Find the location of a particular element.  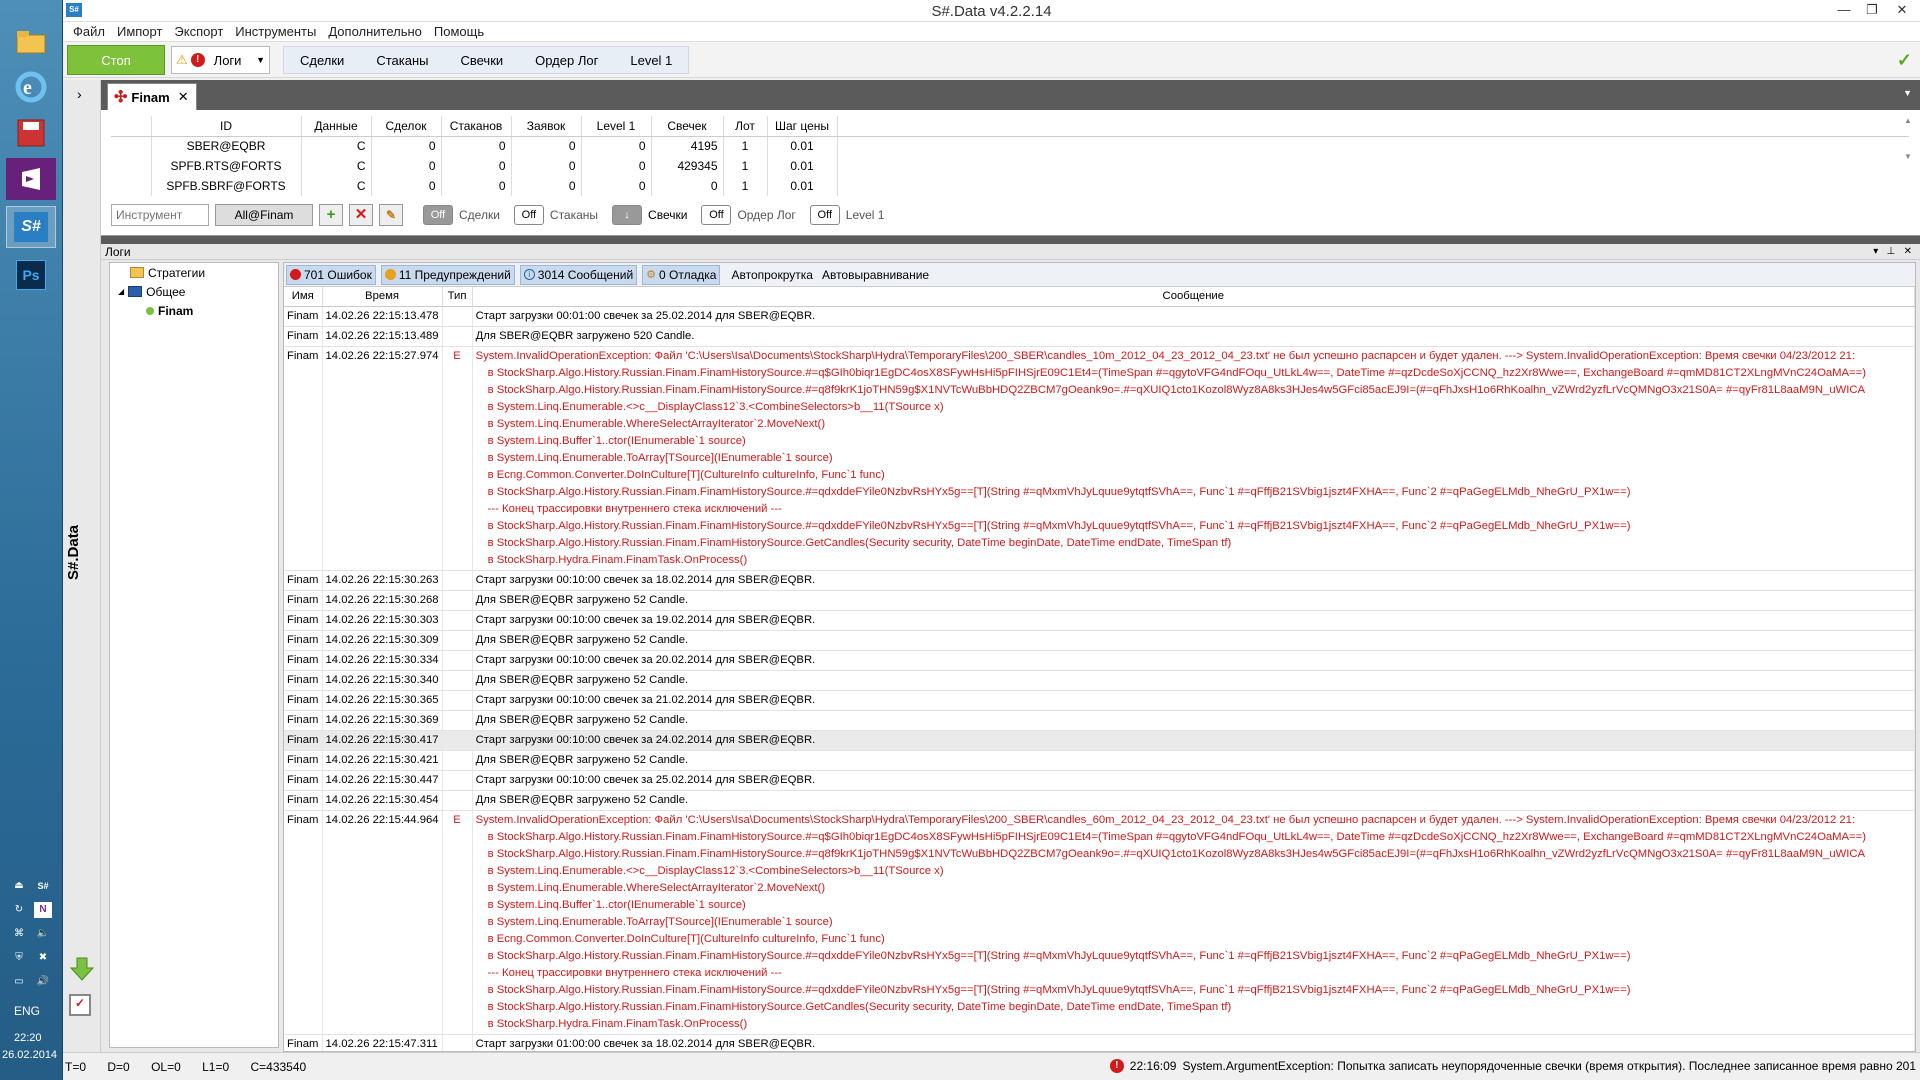

delete-icon: ✕ is located at coordinates (361, 215).